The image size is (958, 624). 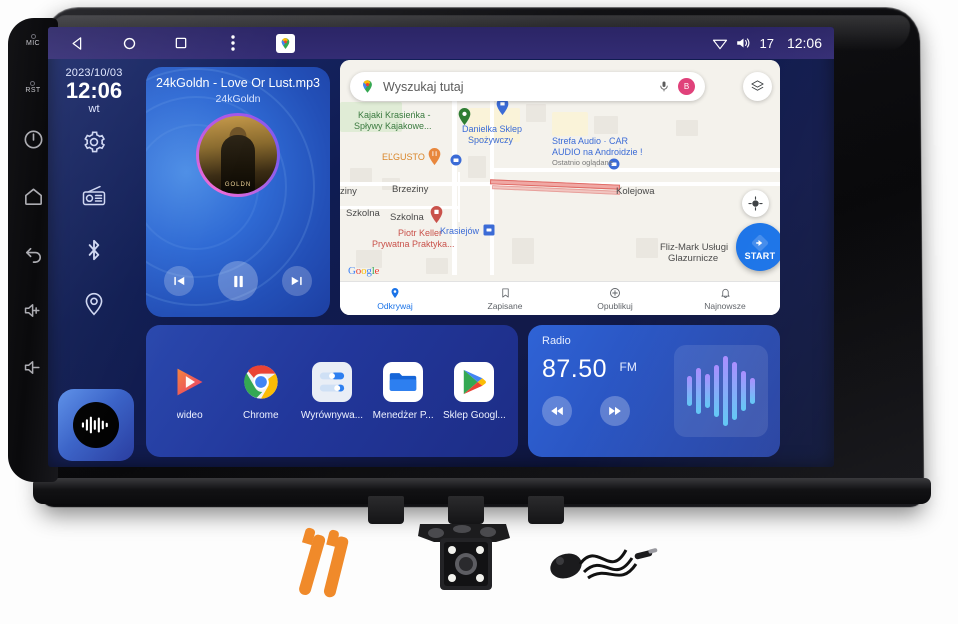 I want to click on map-nav-zapisane: Zapisane, so click(x=505, y=299).